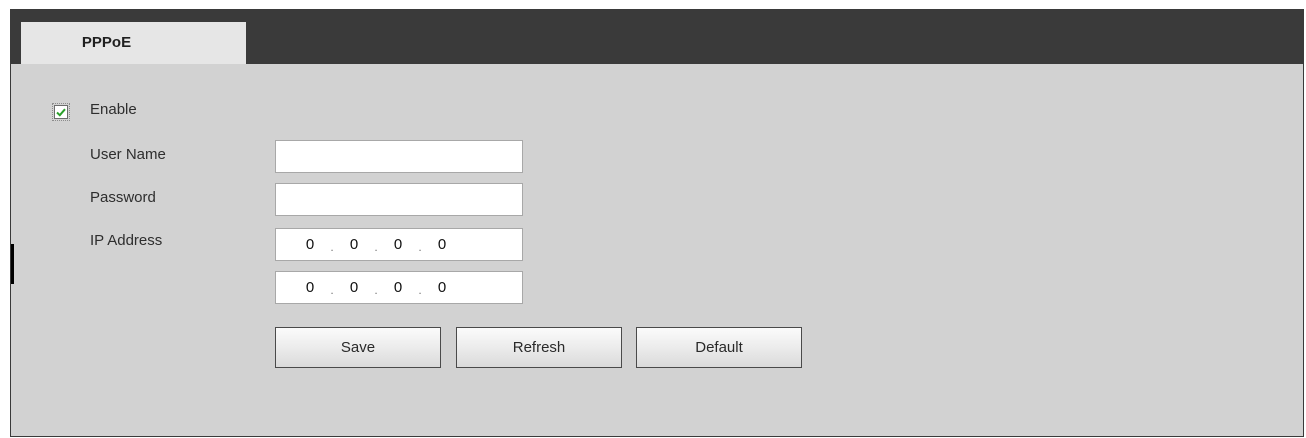  Describe the element at coordinates (539, 347) in the screenshot. I see `refresh-button: Refresh` at that location.